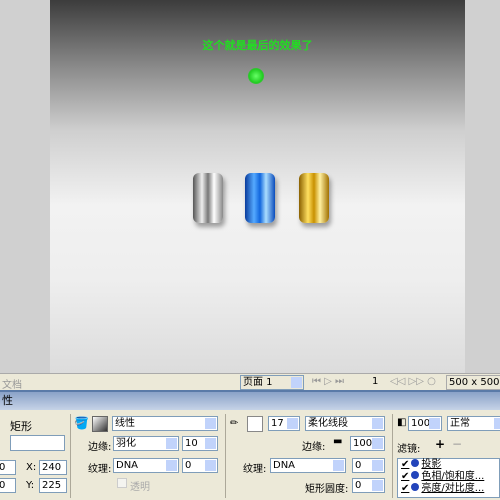 The height and width of the screenshot is (500, 500). What do you see at coordinates (2, 485) in the screenshot?
I see `height-value: 0` at bounding box center [2, 485].